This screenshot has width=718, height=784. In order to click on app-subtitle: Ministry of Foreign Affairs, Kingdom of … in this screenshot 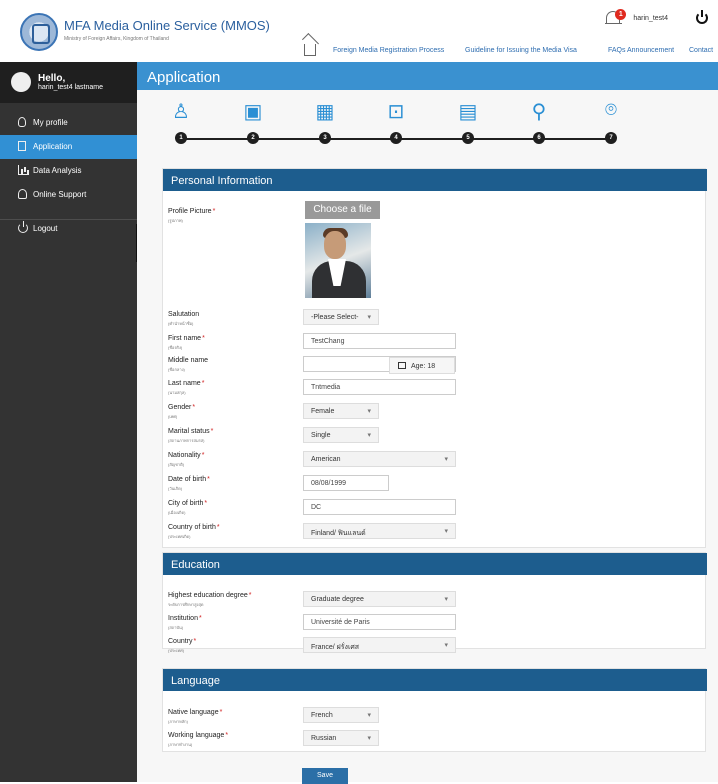, I will do `click(116, 39)`.